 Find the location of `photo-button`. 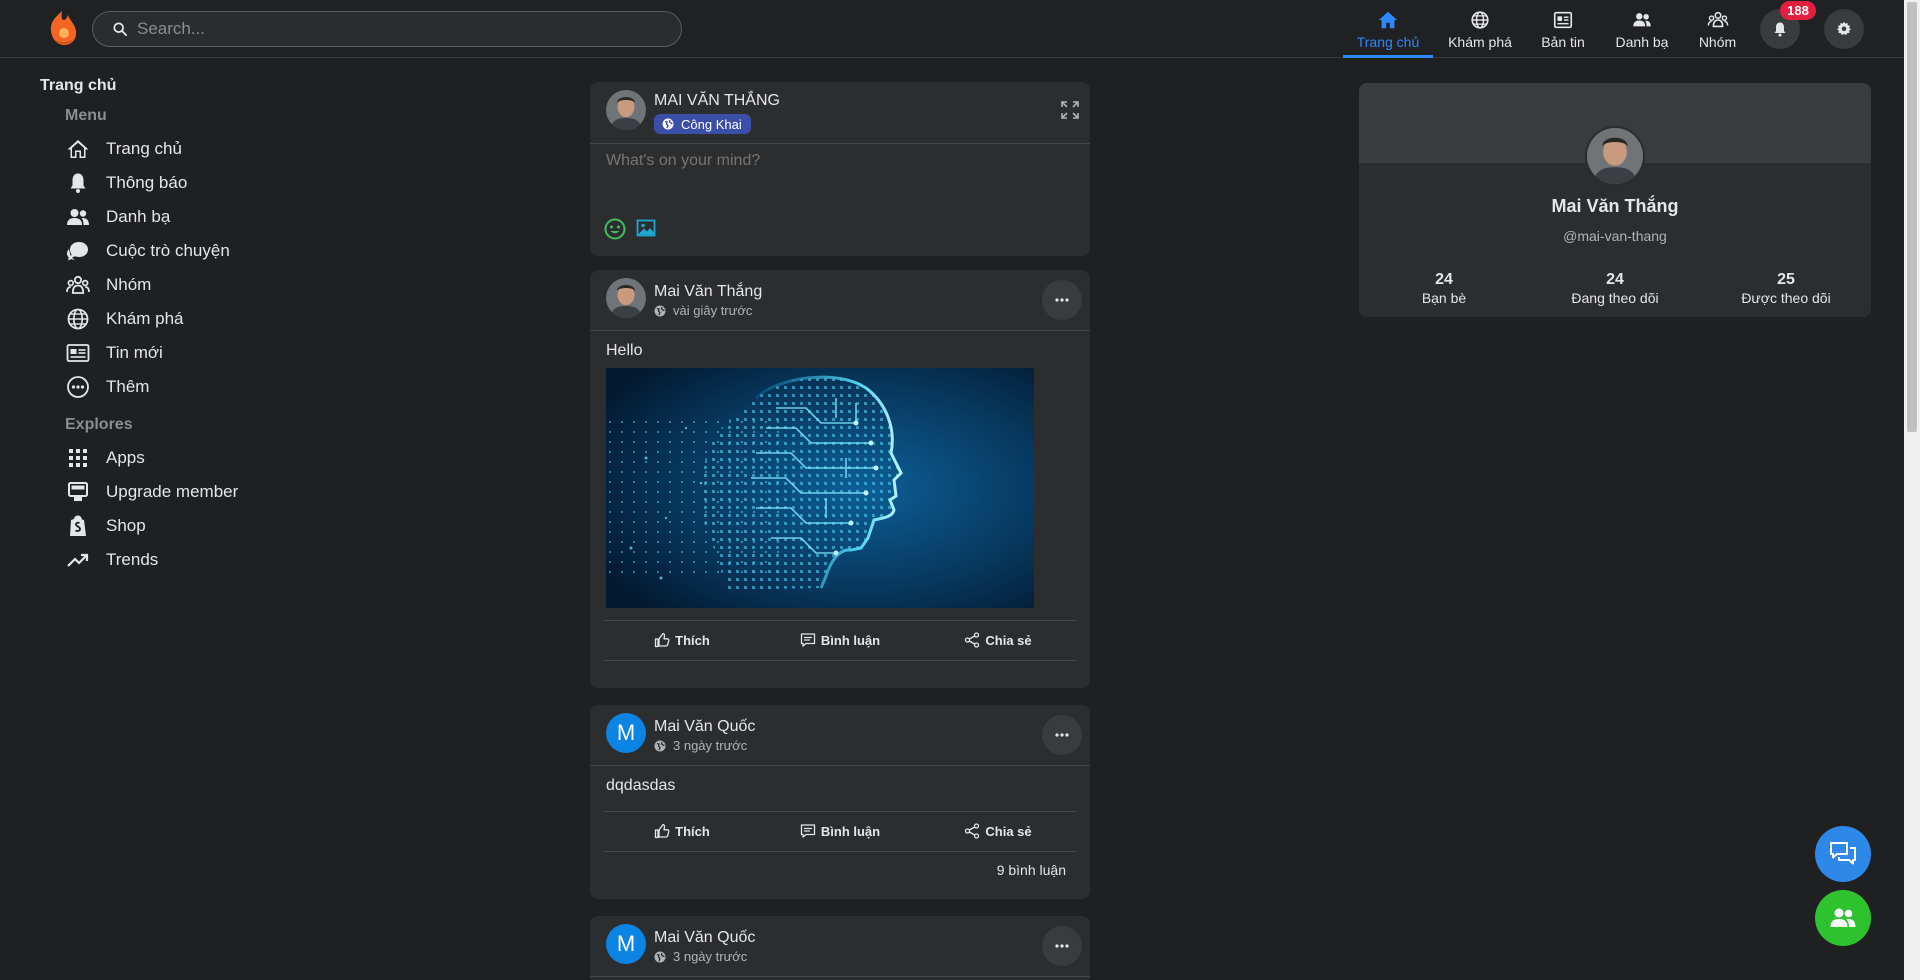

photo-button is located at coordinates (646, 228).